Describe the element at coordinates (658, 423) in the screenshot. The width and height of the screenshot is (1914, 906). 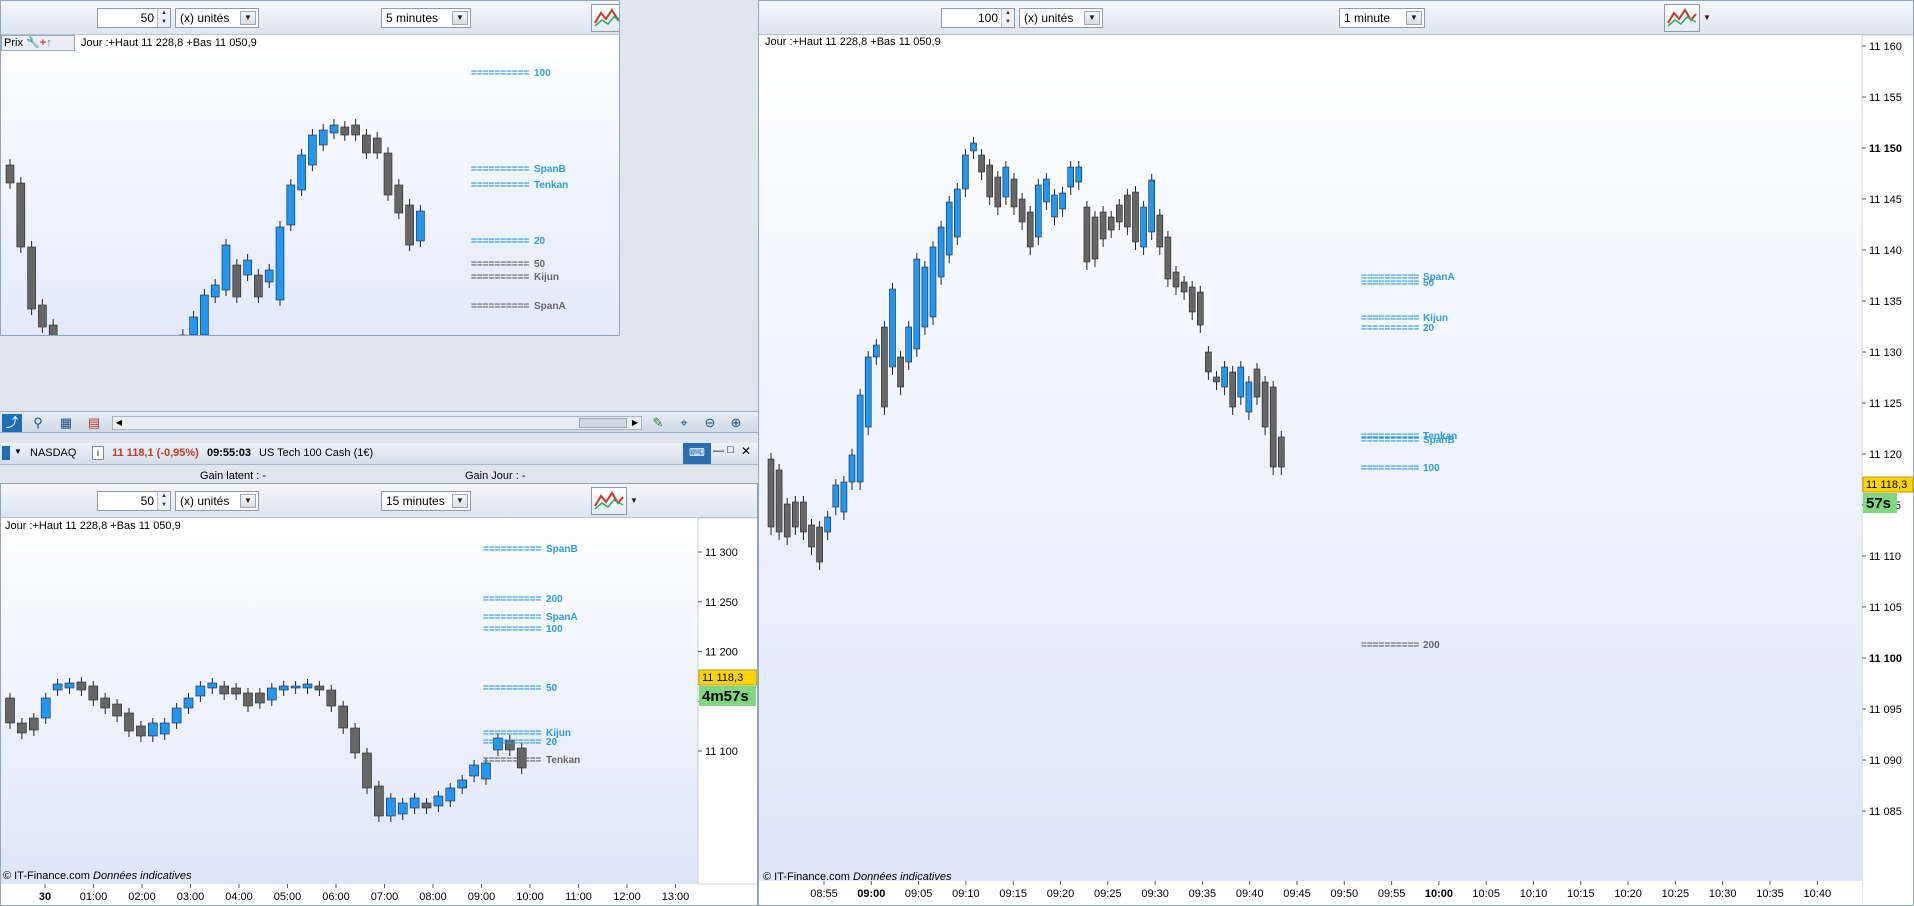
I see `draw-tool-icon: ✎` at that location.